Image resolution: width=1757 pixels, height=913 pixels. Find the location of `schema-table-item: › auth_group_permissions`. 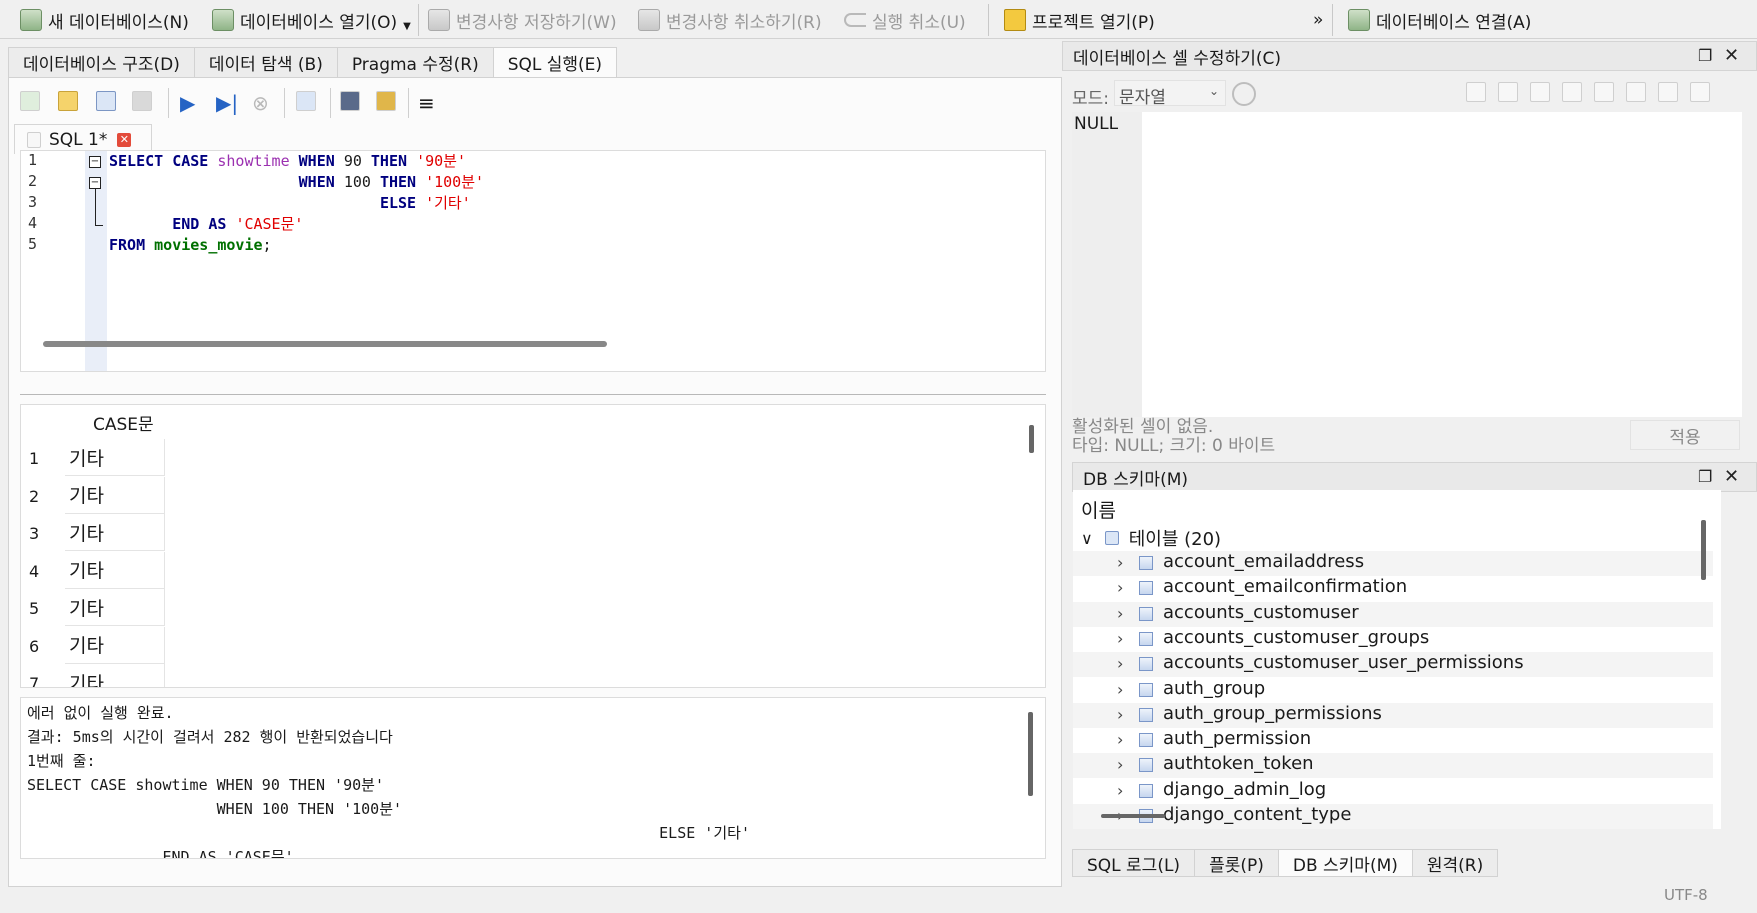

schema-table-item: › auth_group_permissions is located at coordinates (1393, 715).